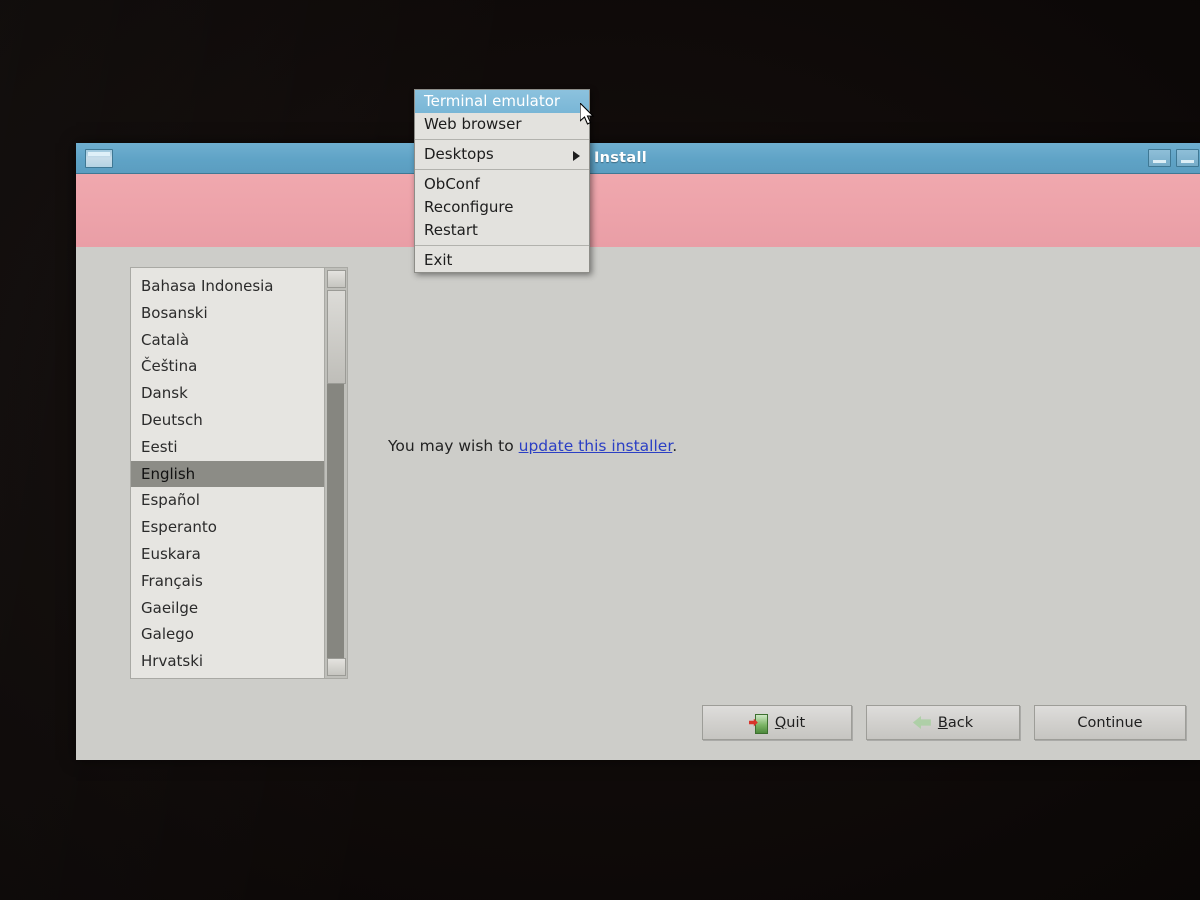 The height and width of the screenshot is (900, 1200). I want to click on quit-button: Quit, so click(777, 722).